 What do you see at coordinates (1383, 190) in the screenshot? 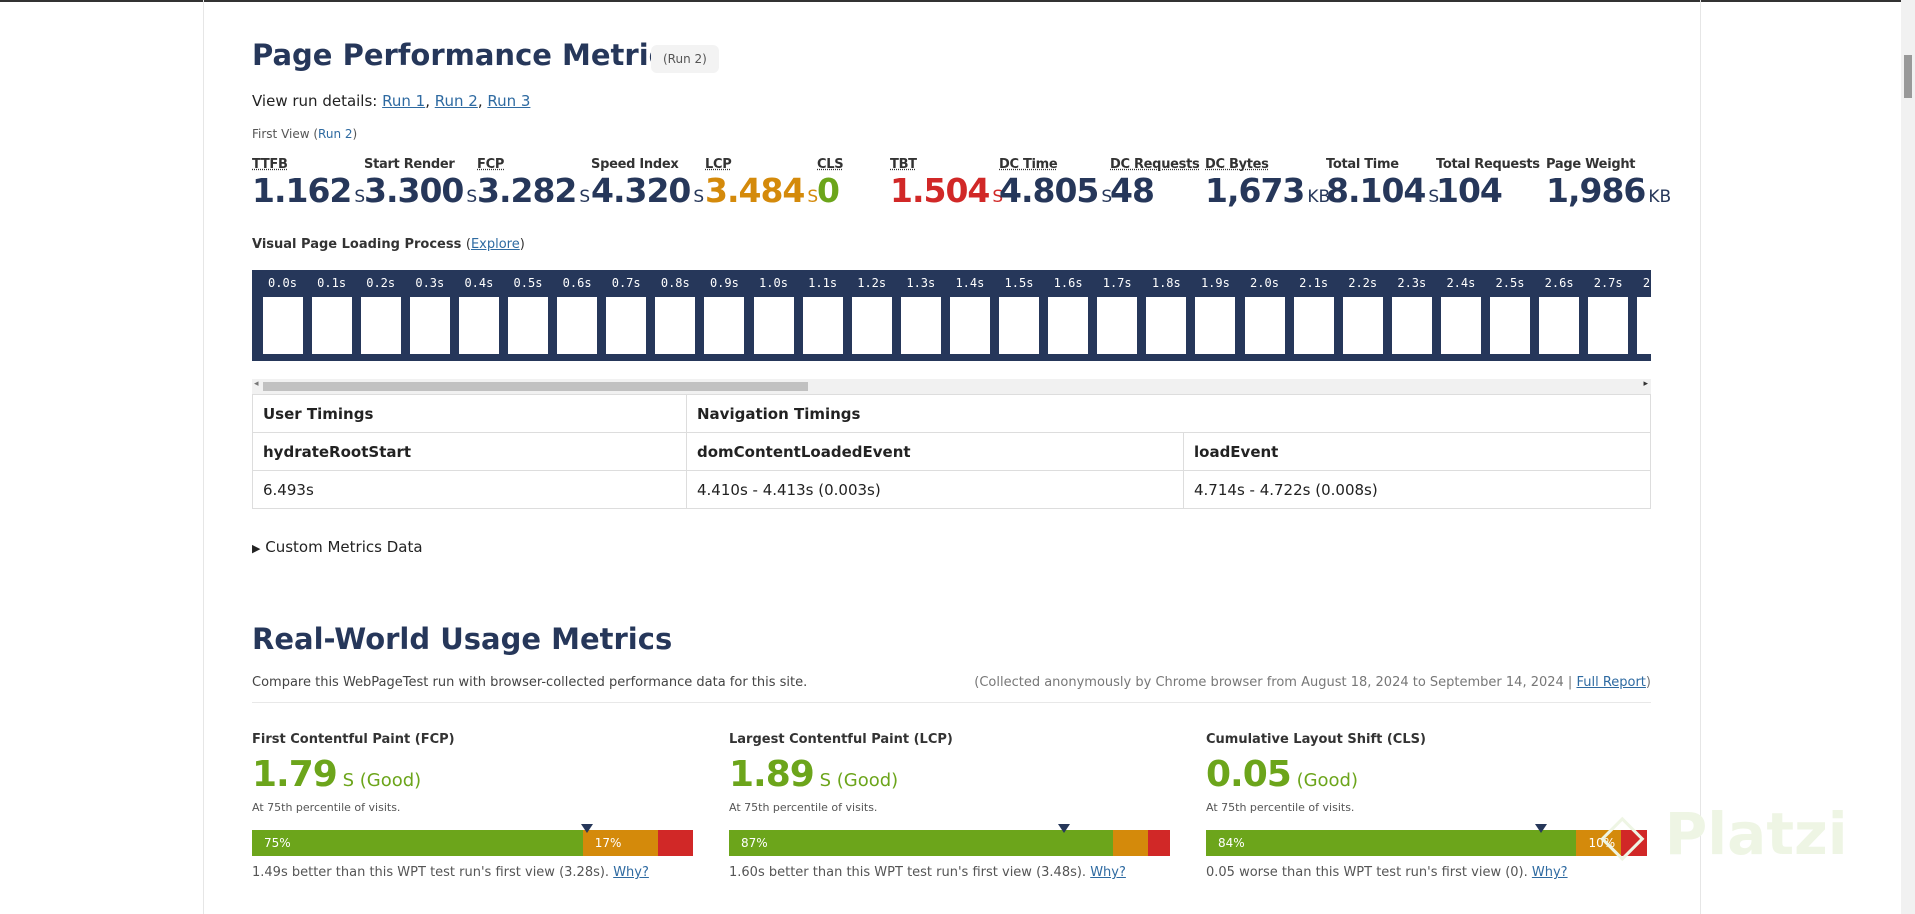
I see `metric-value: 8.104 S` at bounding box center [1383, 190].